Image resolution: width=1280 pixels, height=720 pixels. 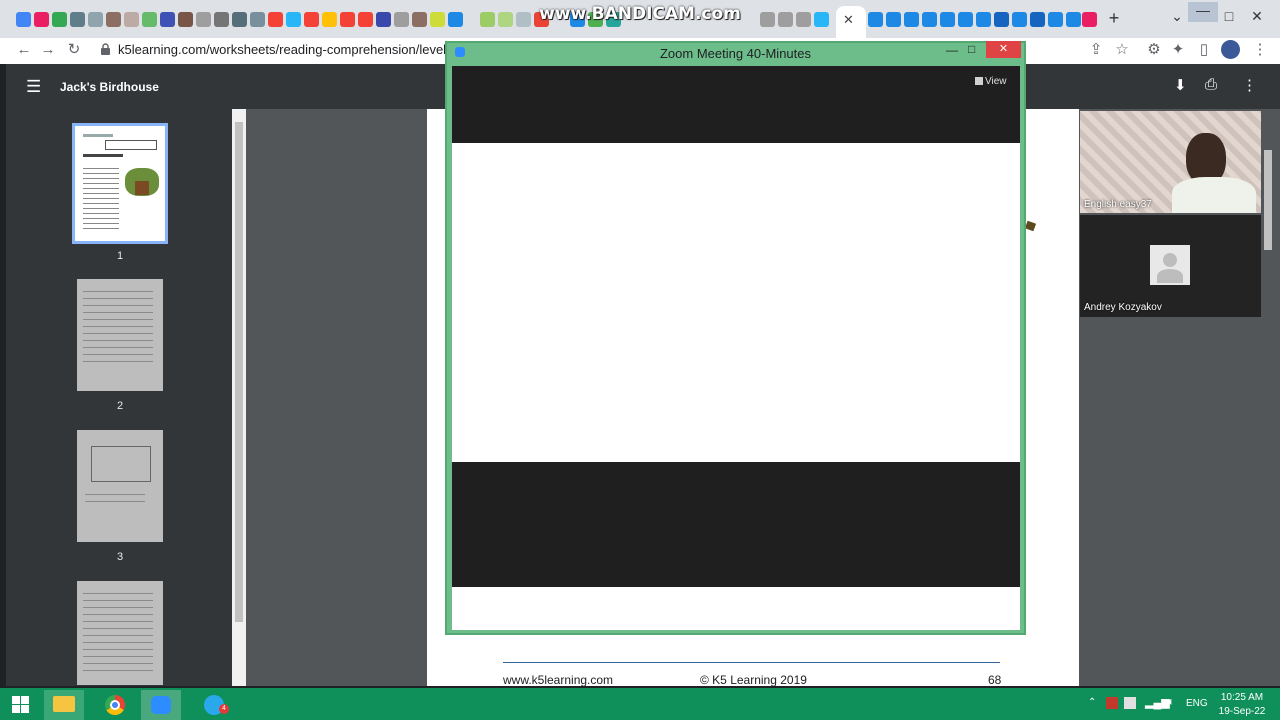 I want to click on clock-time: 10:25 AM, so click(x=1242, y=697).